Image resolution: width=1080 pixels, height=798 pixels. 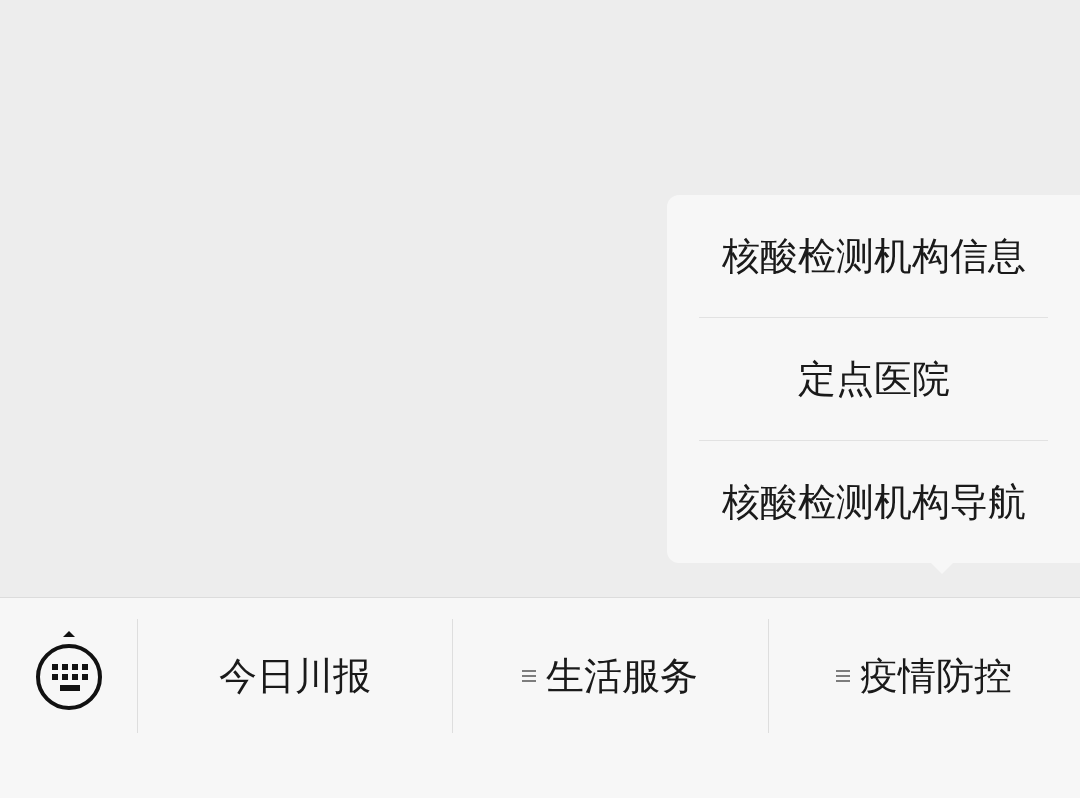 What do you see at coordinates (924, 676) in the screenshot?
I see `menu-item: 疫情防控` at bounding box center [924, 676].